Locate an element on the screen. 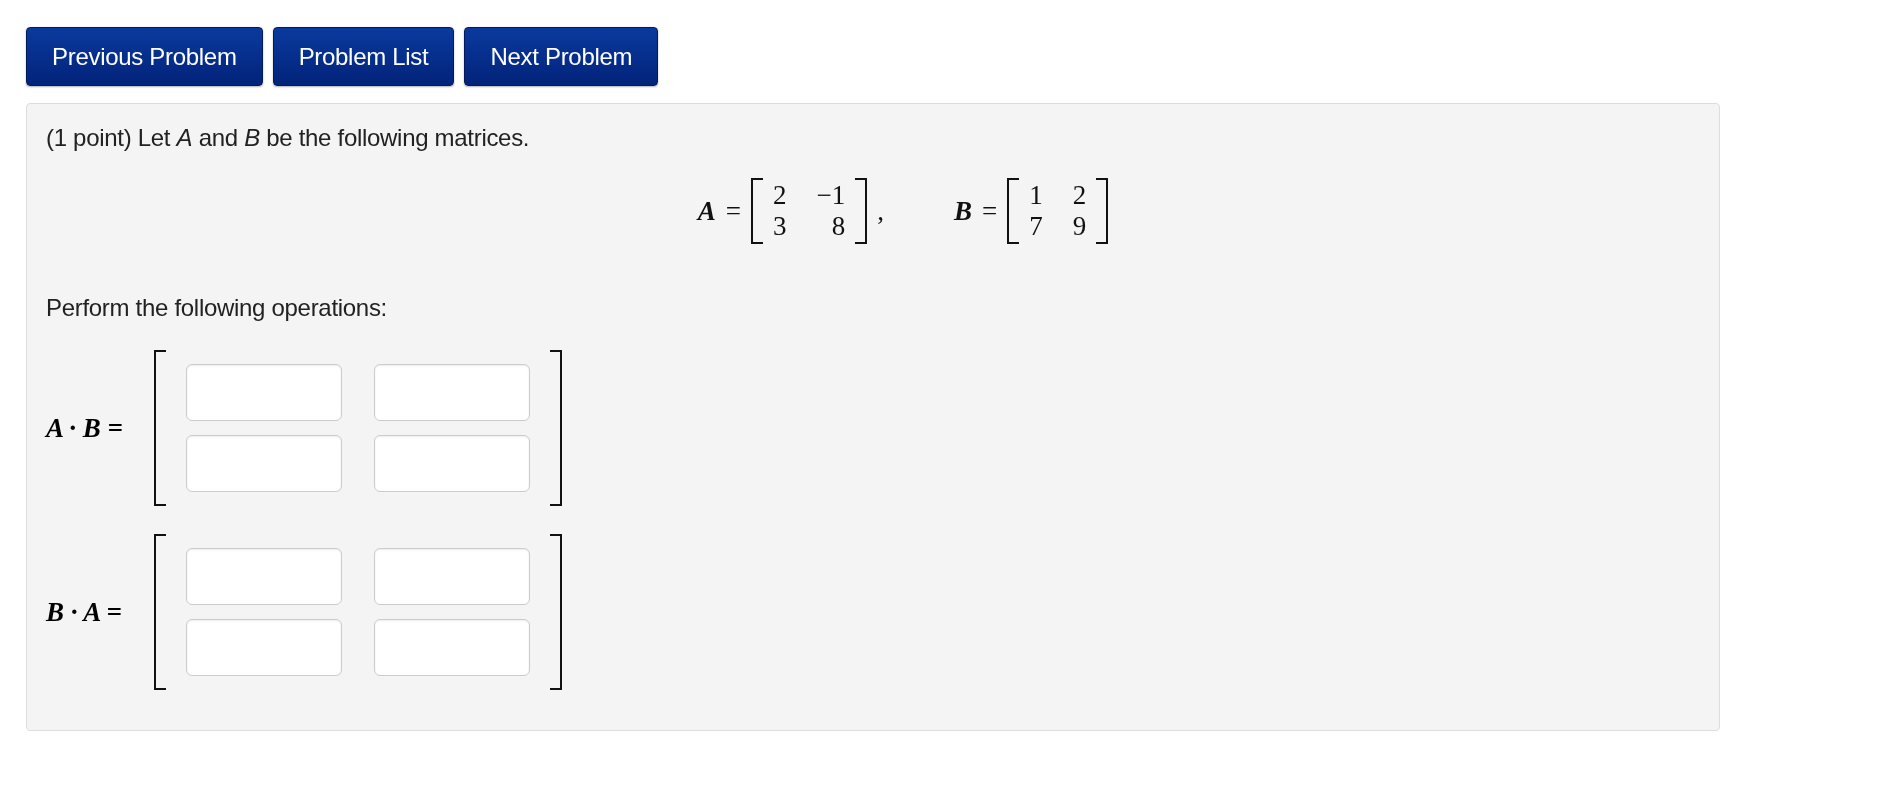 The width and height of the screenshot is (1904, 794). matrix-name: B is located at coordinates (963, 211).